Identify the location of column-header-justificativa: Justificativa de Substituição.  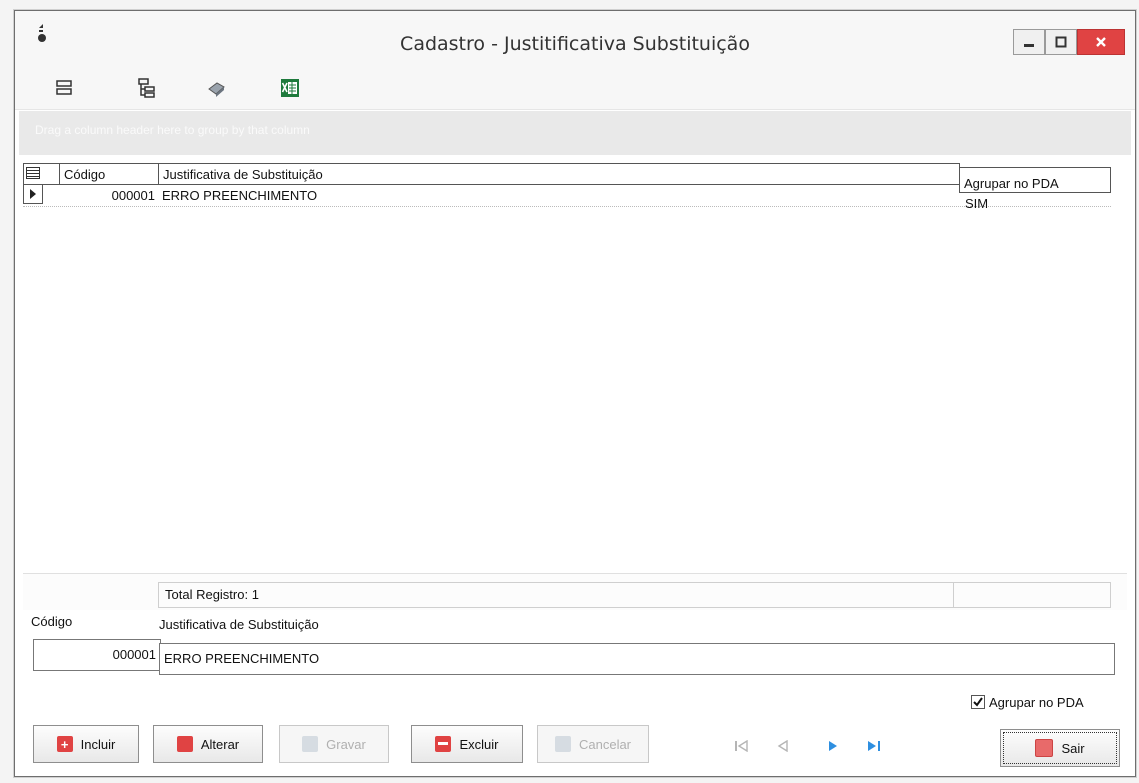
(559, 174).